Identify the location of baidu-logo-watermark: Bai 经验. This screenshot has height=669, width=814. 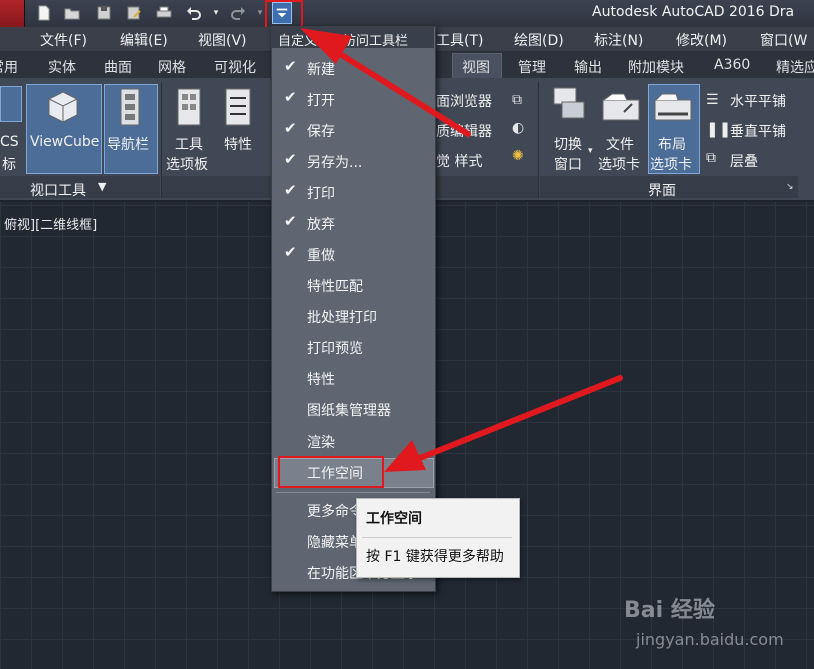
(669, 610).